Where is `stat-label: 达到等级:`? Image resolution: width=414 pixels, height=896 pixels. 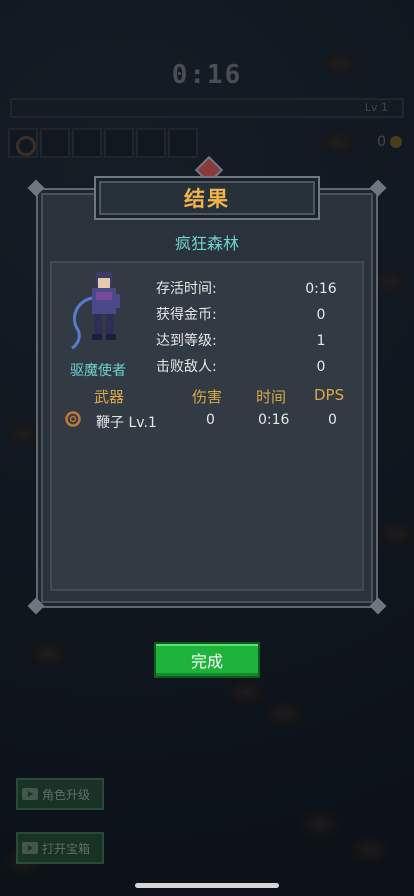
stat-label: 达到等级: is located at coordinates (186, 341).